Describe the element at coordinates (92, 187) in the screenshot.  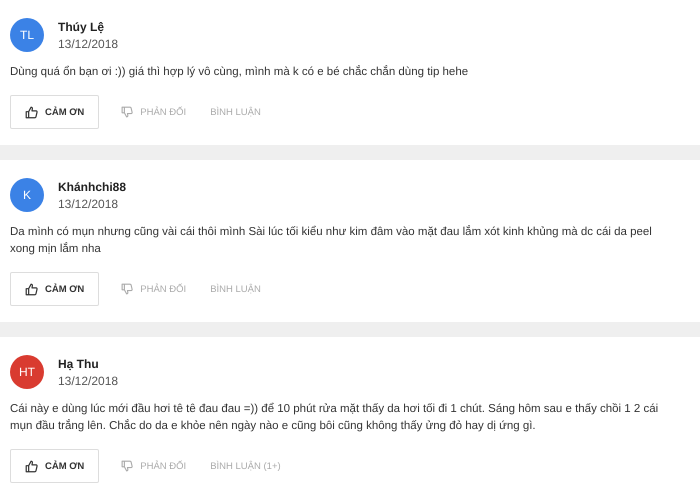
I see `reviewer-name: Khánhchi88` at that location.